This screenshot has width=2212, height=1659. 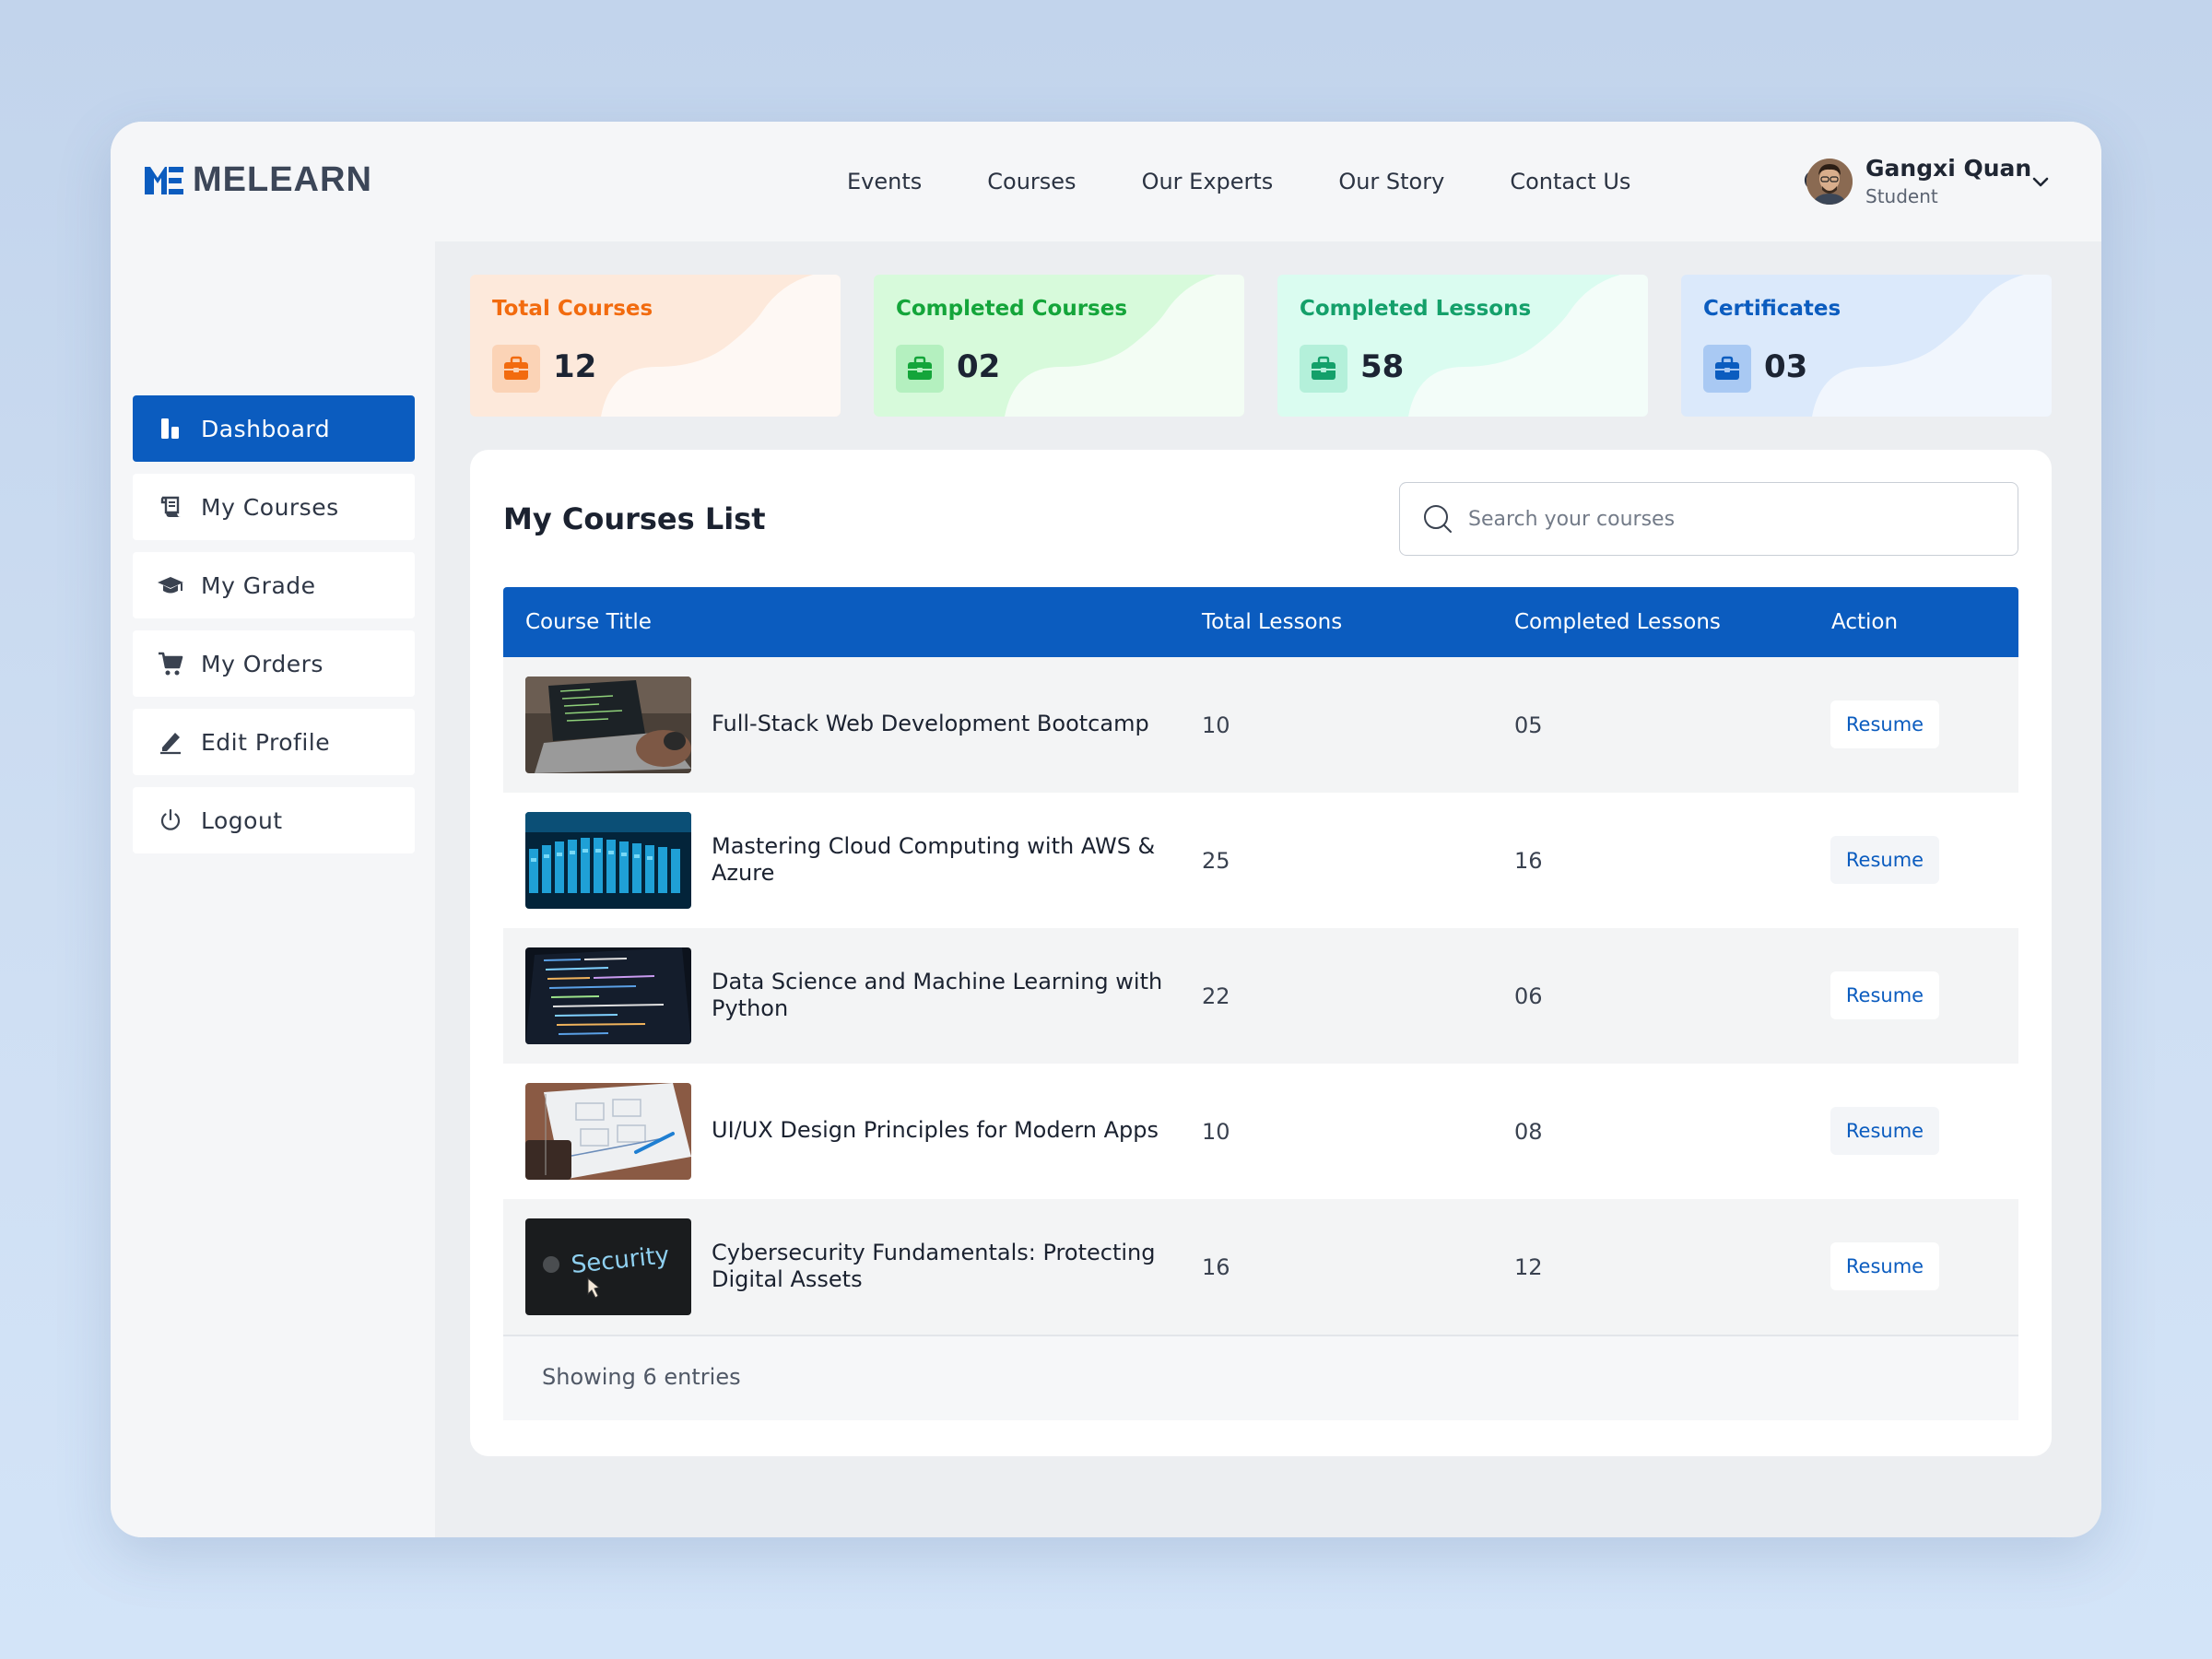 I want to click on stat-title: Completed Courses, so click(x=1012, y=309).